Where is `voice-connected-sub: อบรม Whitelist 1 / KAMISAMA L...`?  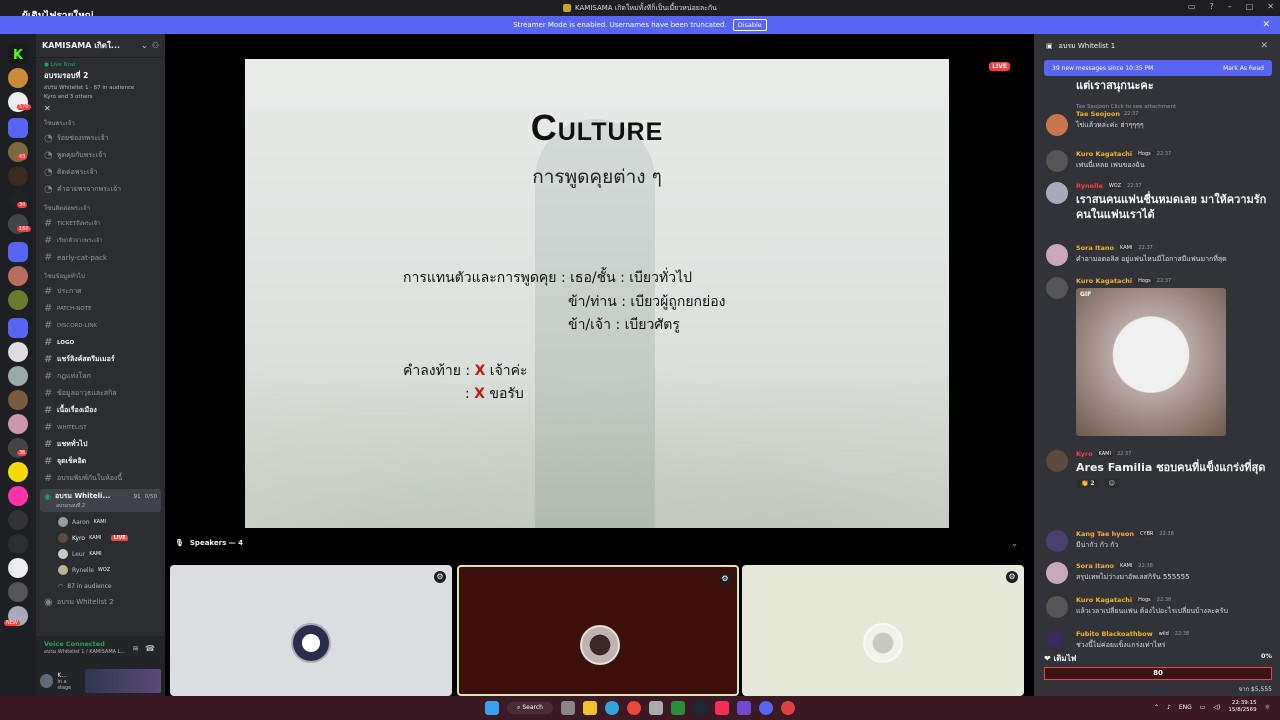 voice-connected-sub: อบรม Whitelist 1 / KAMISAMA L... is located at coordinates (100, 652).